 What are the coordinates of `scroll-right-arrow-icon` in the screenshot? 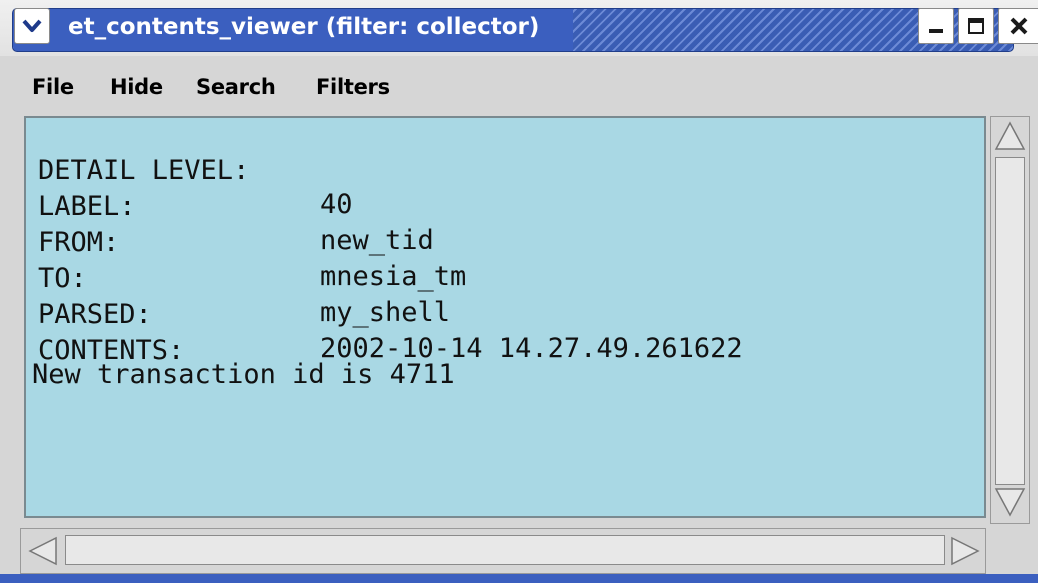 It's located at (965, 551).